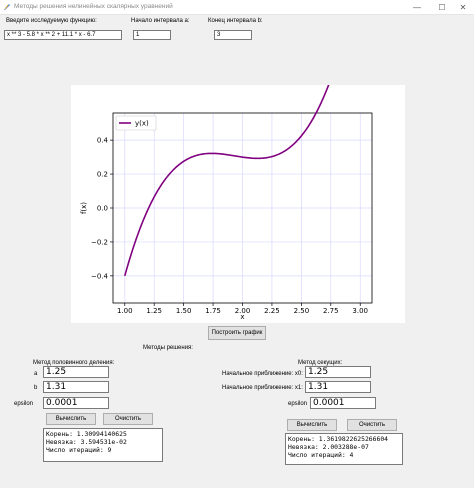  I want to click on secant-x0-input: 1.25, so click(338, 372).